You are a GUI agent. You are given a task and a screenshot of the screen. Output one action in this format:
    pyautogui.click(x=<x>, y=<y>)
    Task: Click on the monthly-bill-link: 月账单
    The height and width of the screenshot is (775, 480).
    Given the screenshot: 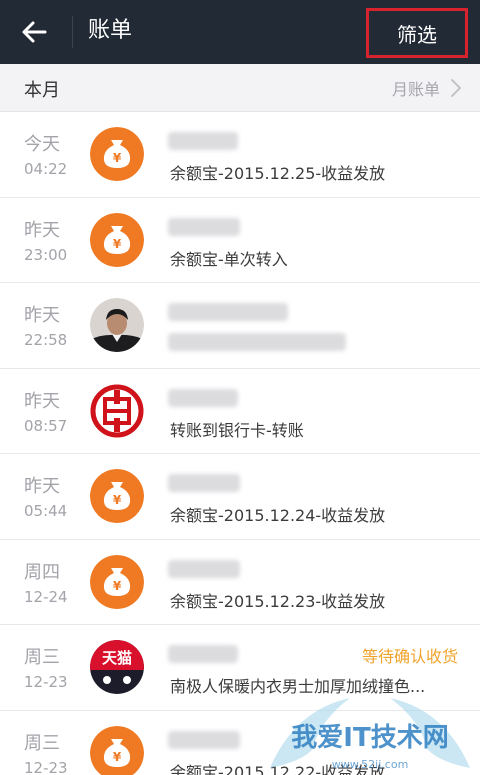 What is the action you would take?
    pyautogui.click(x=427, y=88)
    